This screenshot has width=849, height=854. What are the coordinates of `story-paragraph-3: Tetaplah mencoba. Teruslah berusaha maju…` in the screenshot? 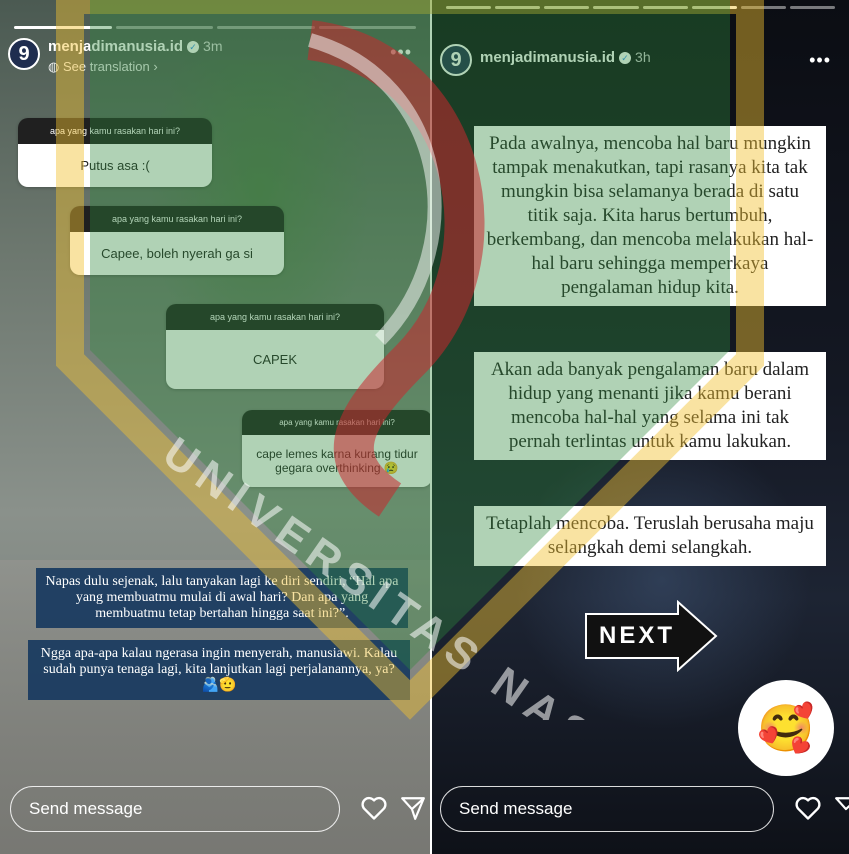 It's located at (650, 536).